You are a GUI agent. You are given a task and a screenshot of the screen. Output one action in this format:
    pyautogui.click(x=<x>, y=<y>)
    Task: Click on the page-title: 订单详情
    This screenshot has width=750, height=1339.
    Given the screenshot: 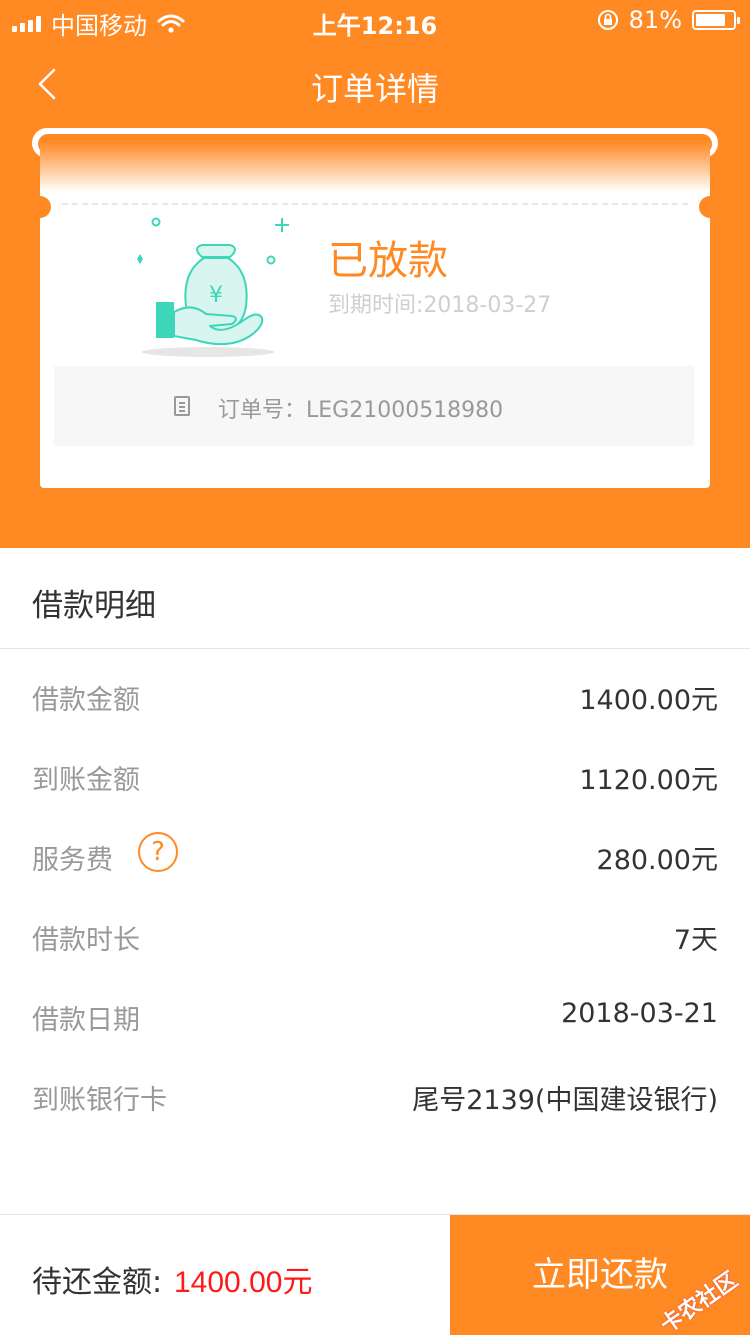 What is the action you would take?
    pyautogui.click(x=374, y=89)
    